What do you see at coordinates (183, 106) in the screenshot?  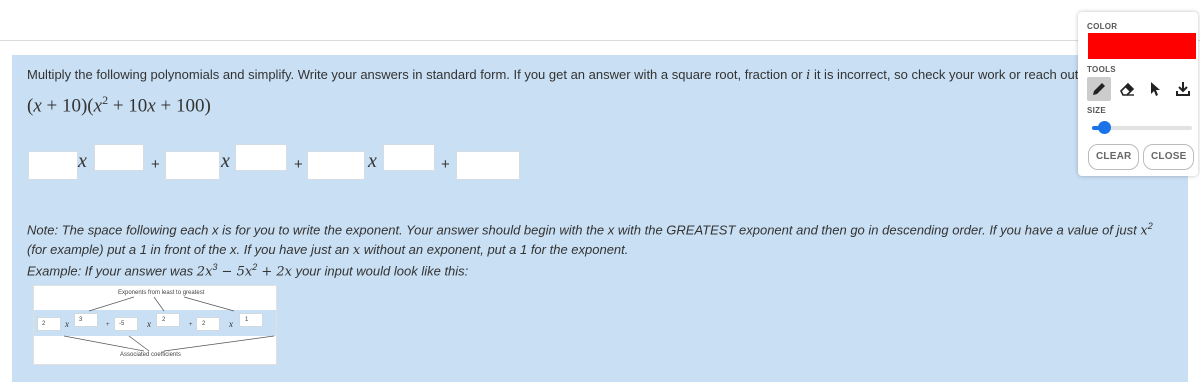 I see `expr-part: + 100)` at bounding box center [183, 106].